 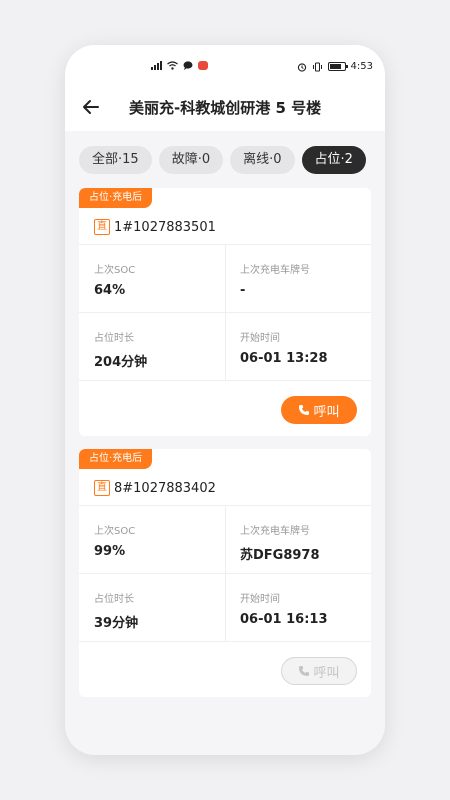 What do you see at coordinates (110, 290) in the screenshot?
I see `soc-value: 64%` at bounding box center [110, 290].